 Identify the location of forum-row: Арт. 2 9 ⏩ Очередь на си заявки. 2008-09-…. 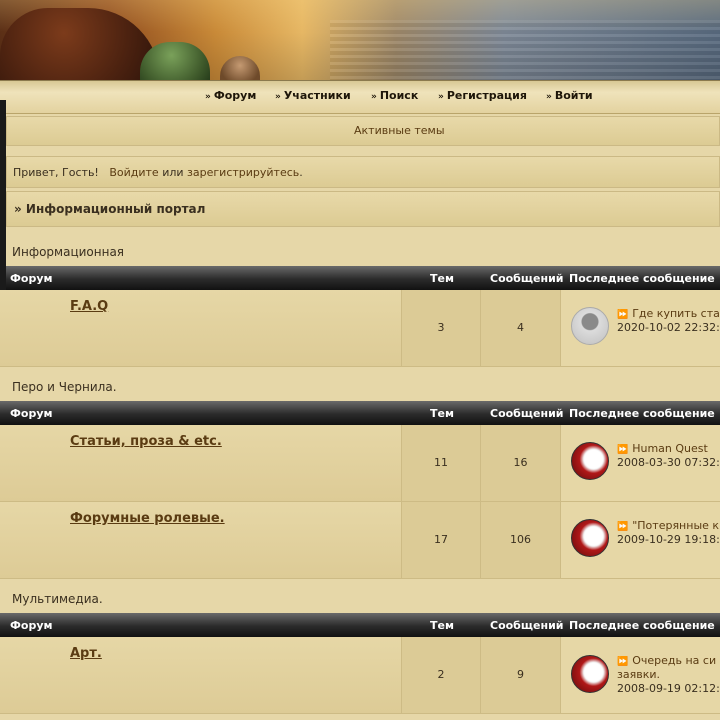
(360, 675).